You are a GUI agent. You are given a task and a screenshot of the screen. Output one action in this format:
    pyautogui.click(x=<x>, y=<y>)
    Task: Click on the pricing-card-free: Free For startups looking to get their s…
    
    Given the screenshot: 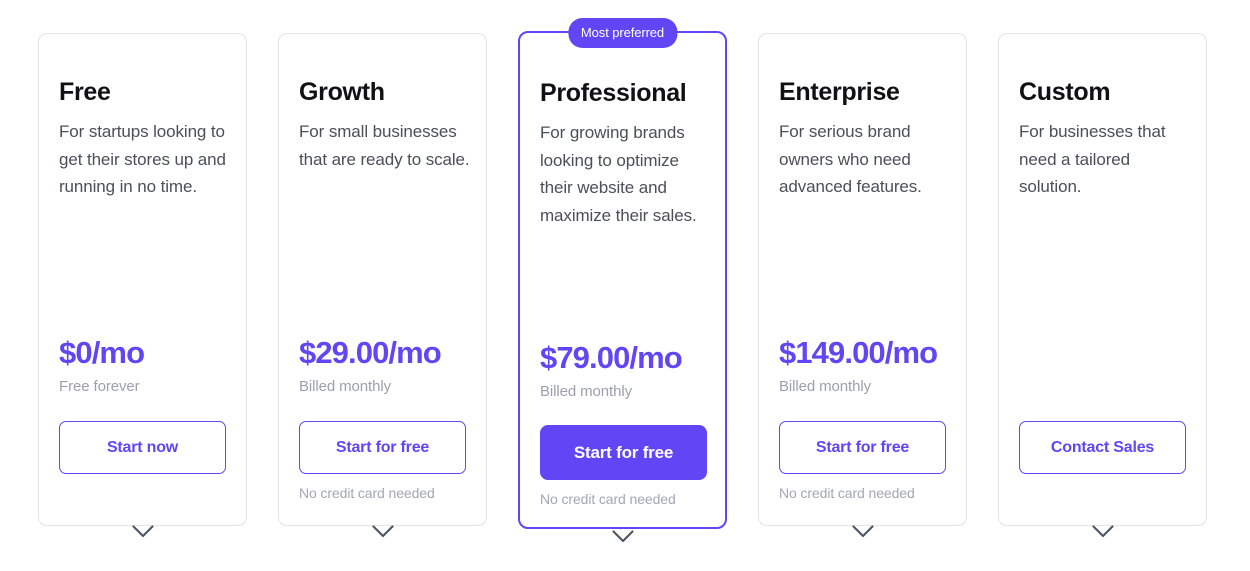 What is the action you would take?
    pyautogui.click(x=142, y=285)
    